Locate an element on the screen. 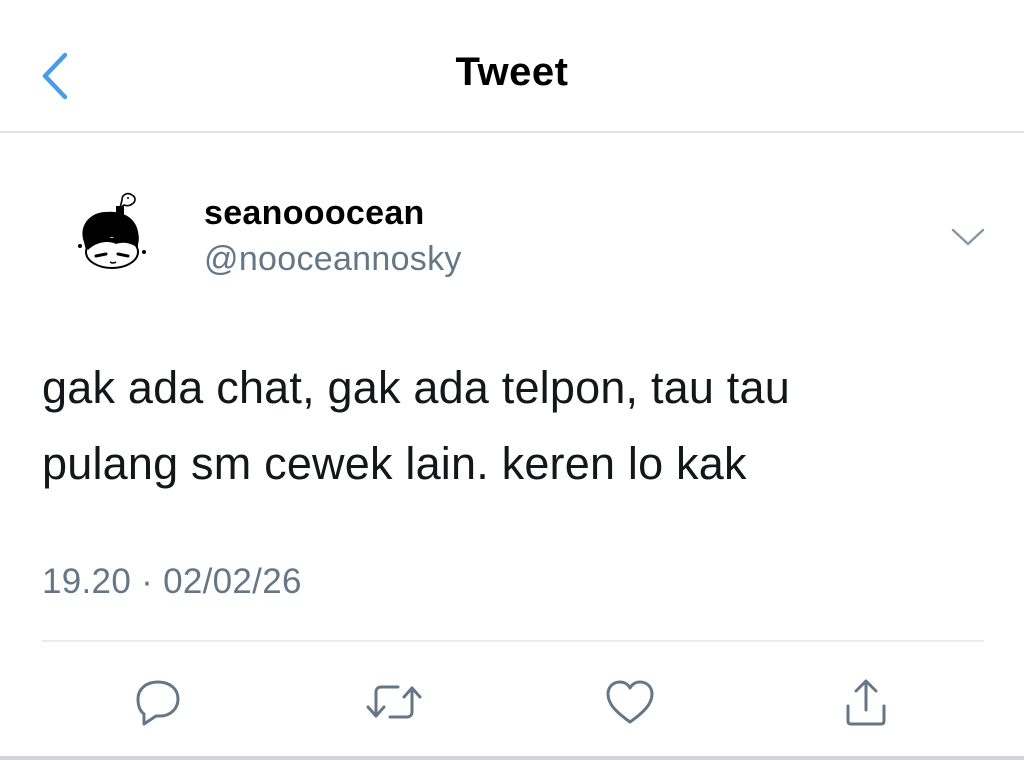 The height and width of the screenshot is (760, 1024). page-title: Tweet is located at coordinates (512, 72).